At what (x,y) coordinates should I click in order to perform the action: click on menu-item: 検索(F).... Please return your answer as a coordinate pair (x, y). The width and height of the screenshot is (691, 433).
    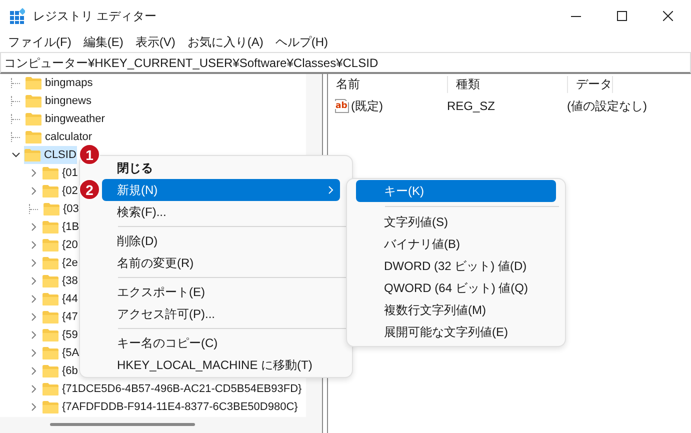
    Looking at the image, I should click on (221, 212).